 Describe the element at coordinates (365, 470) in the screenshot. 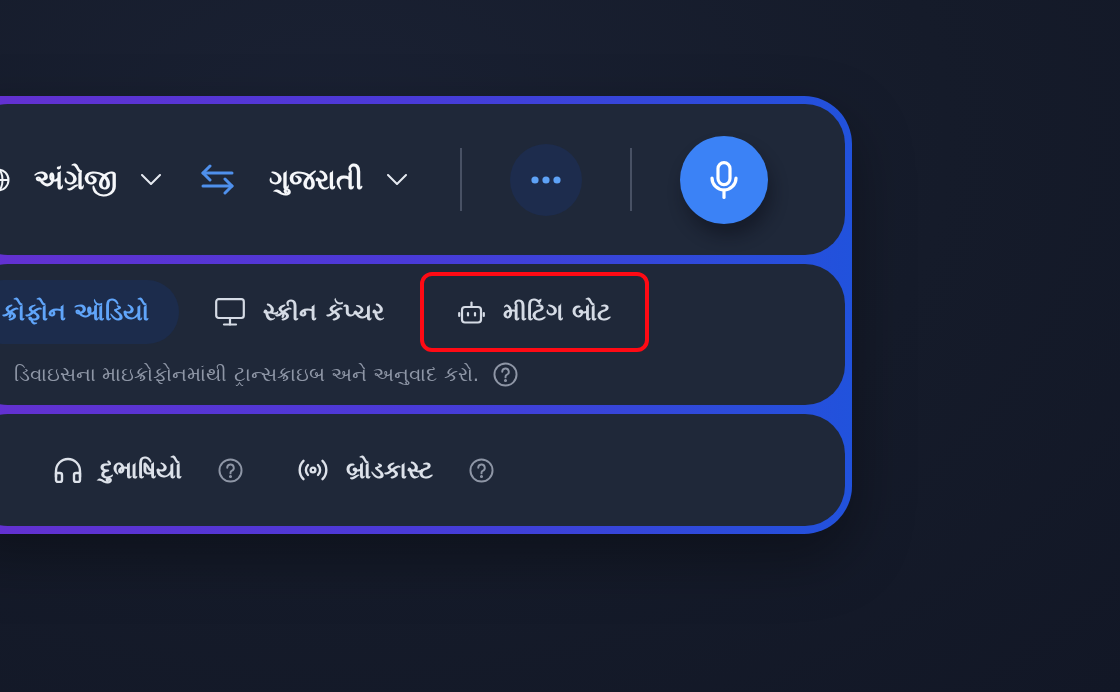

I see `feature-button: બ્રોડકાસ્ટ` at that location.